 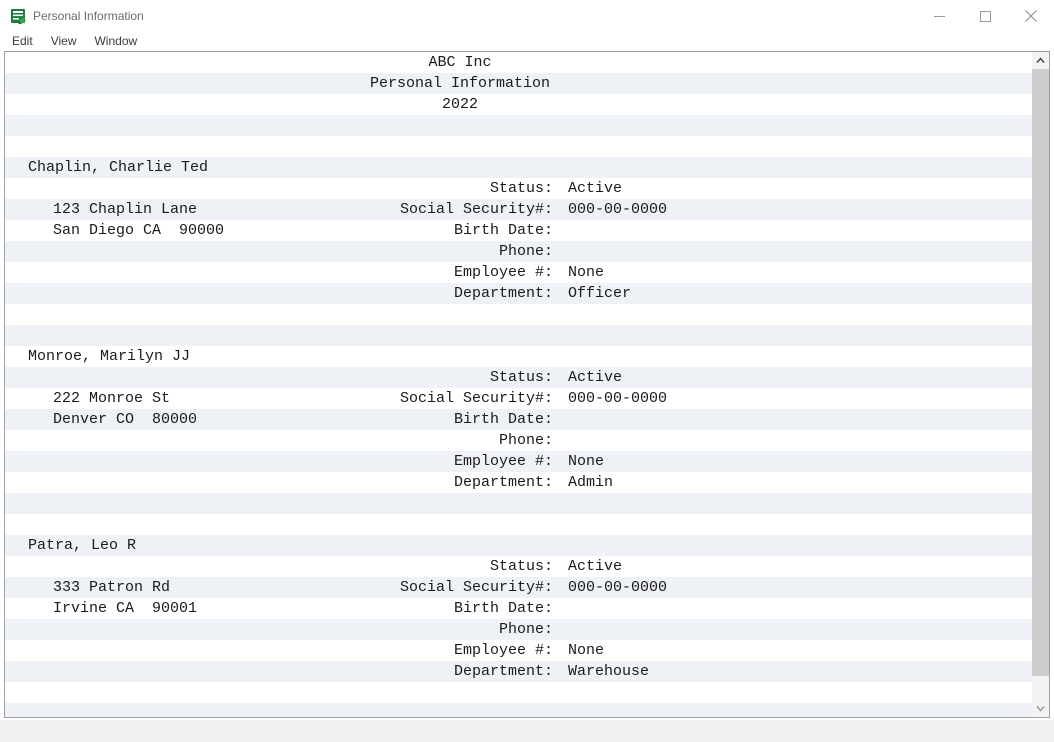 I want to click on record-field-row: San Diego CA 90000 Birth Date:, so click(x=527, y=230).